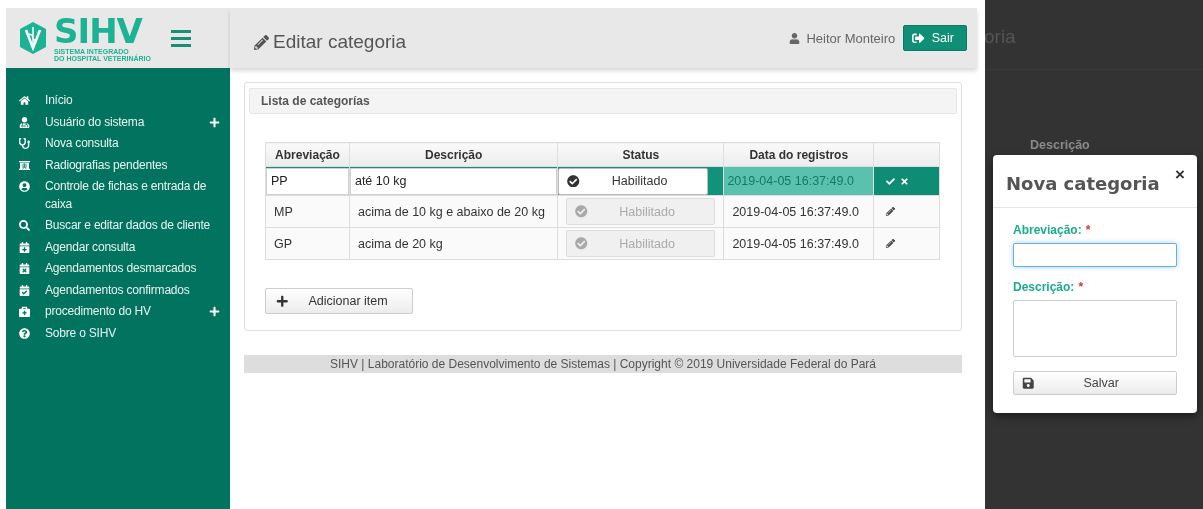 This screenshot has height=509, width=1203. I want to click on table-cell: MP, so click(283, 211).